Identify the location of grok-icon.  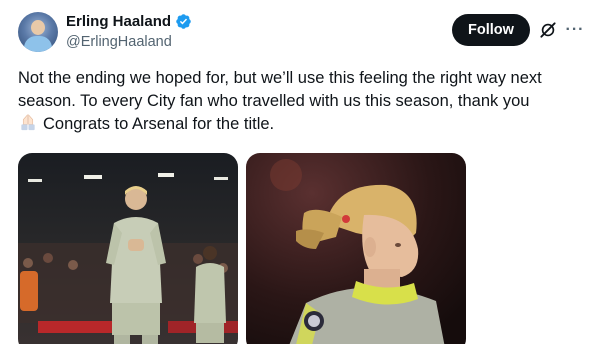
(548, 30).